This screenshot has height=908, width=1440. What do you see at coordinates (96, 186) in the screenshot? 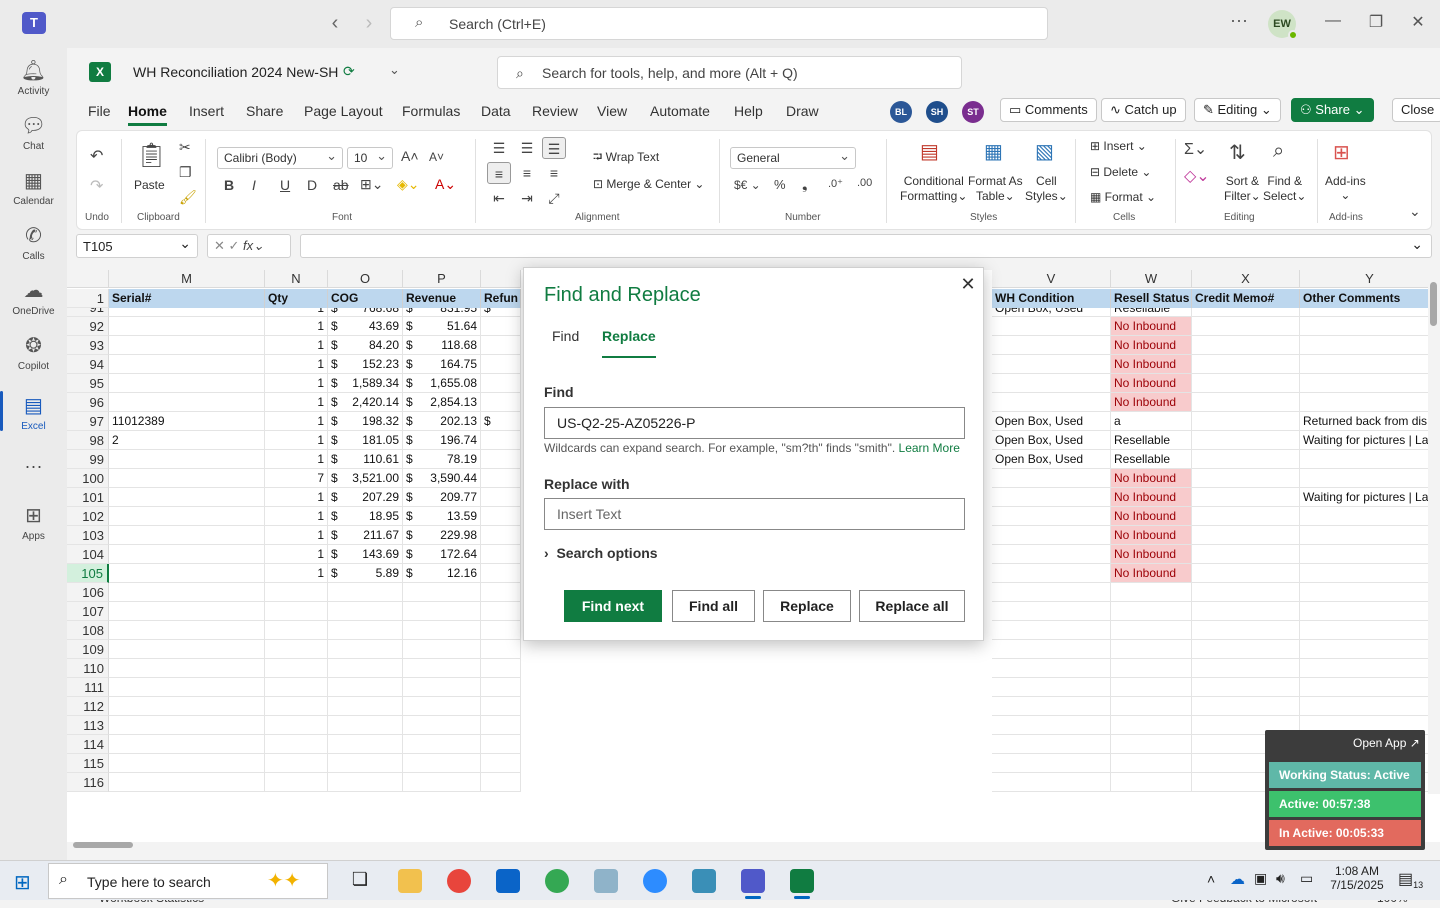
I see `redo-icon: ↷` at bounding box center [96, 186].